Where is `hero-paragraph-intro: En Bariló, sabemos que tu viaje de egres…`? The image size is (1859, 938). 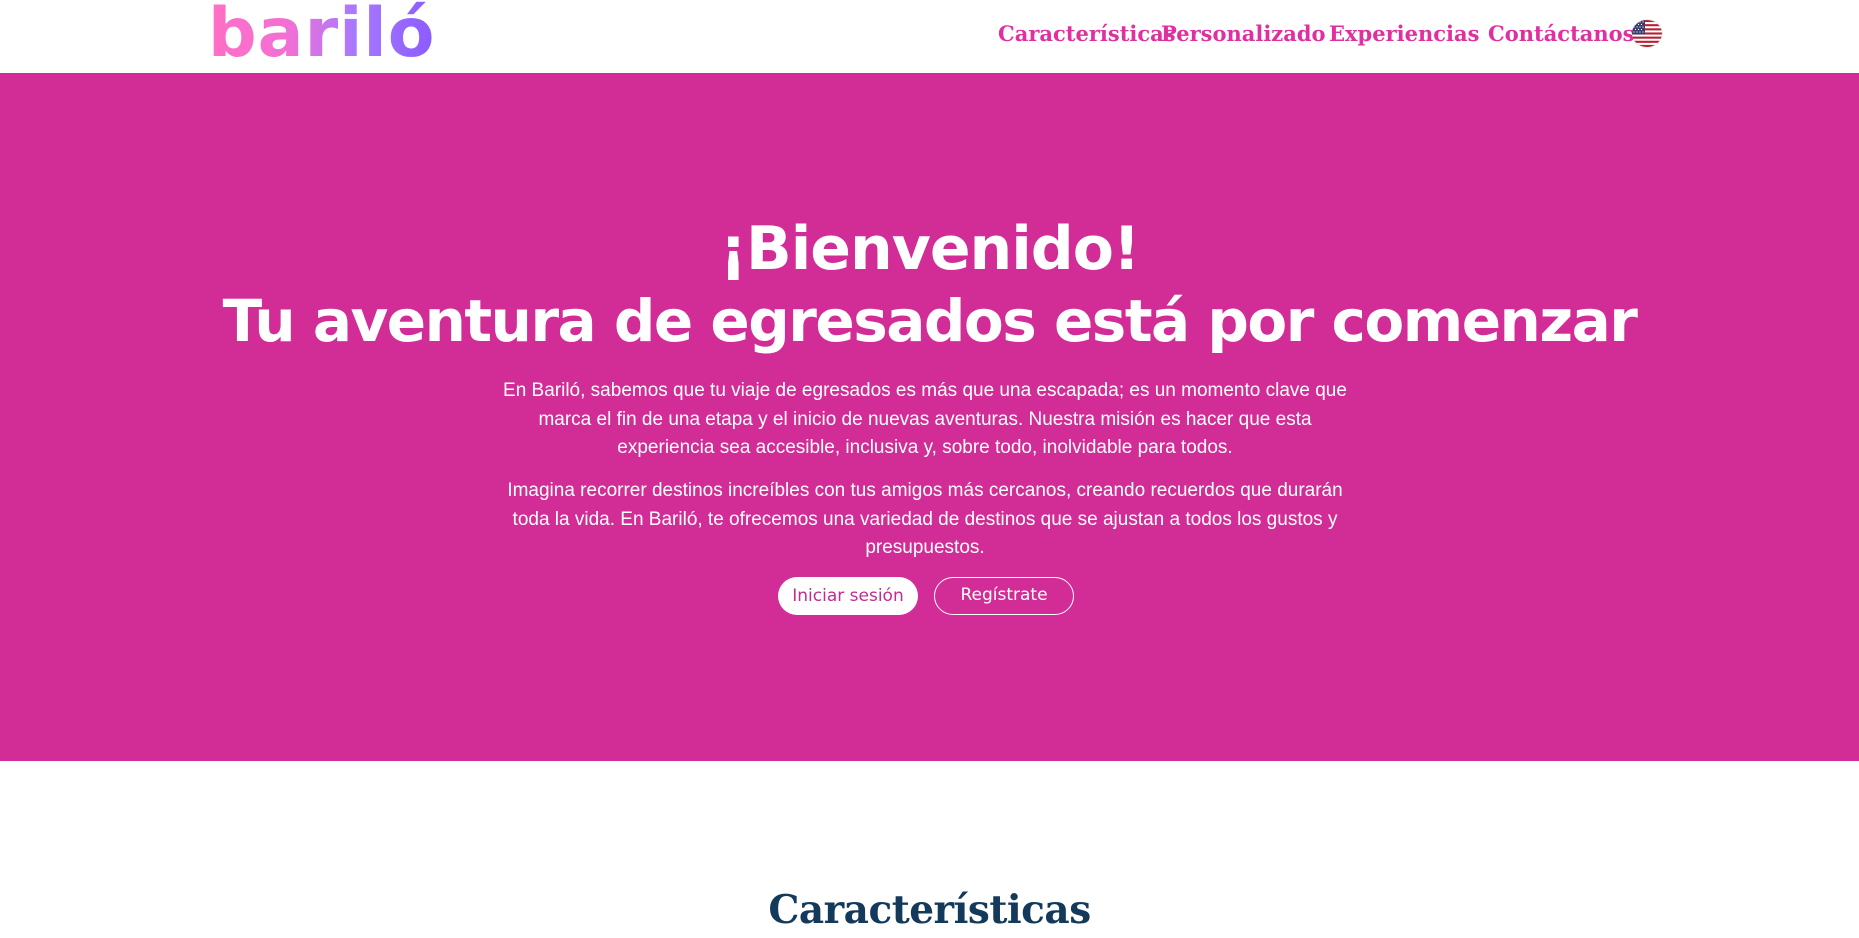 hero-paragraph-intro: En Bariló, sabemos que tu viaje de egres… is located at coordinates (925, 419).